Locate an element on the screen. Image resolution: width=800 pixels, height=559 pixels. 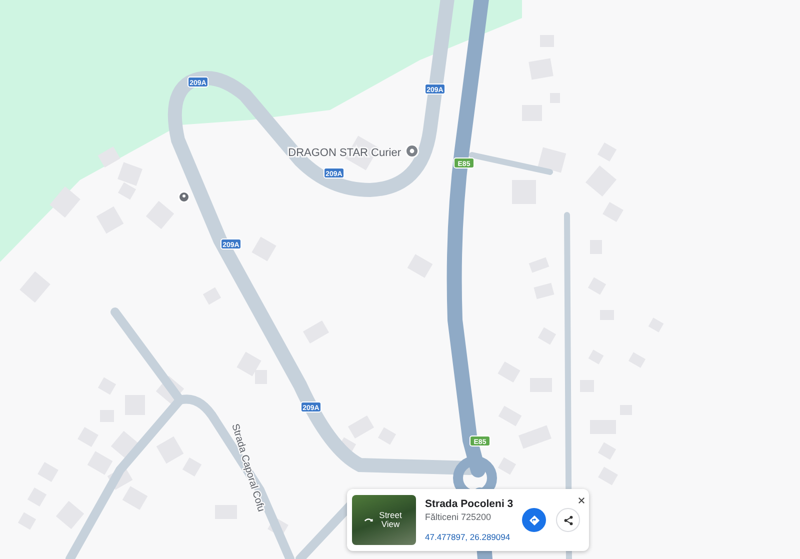
directions-icon is located at coordinates (534, 520).